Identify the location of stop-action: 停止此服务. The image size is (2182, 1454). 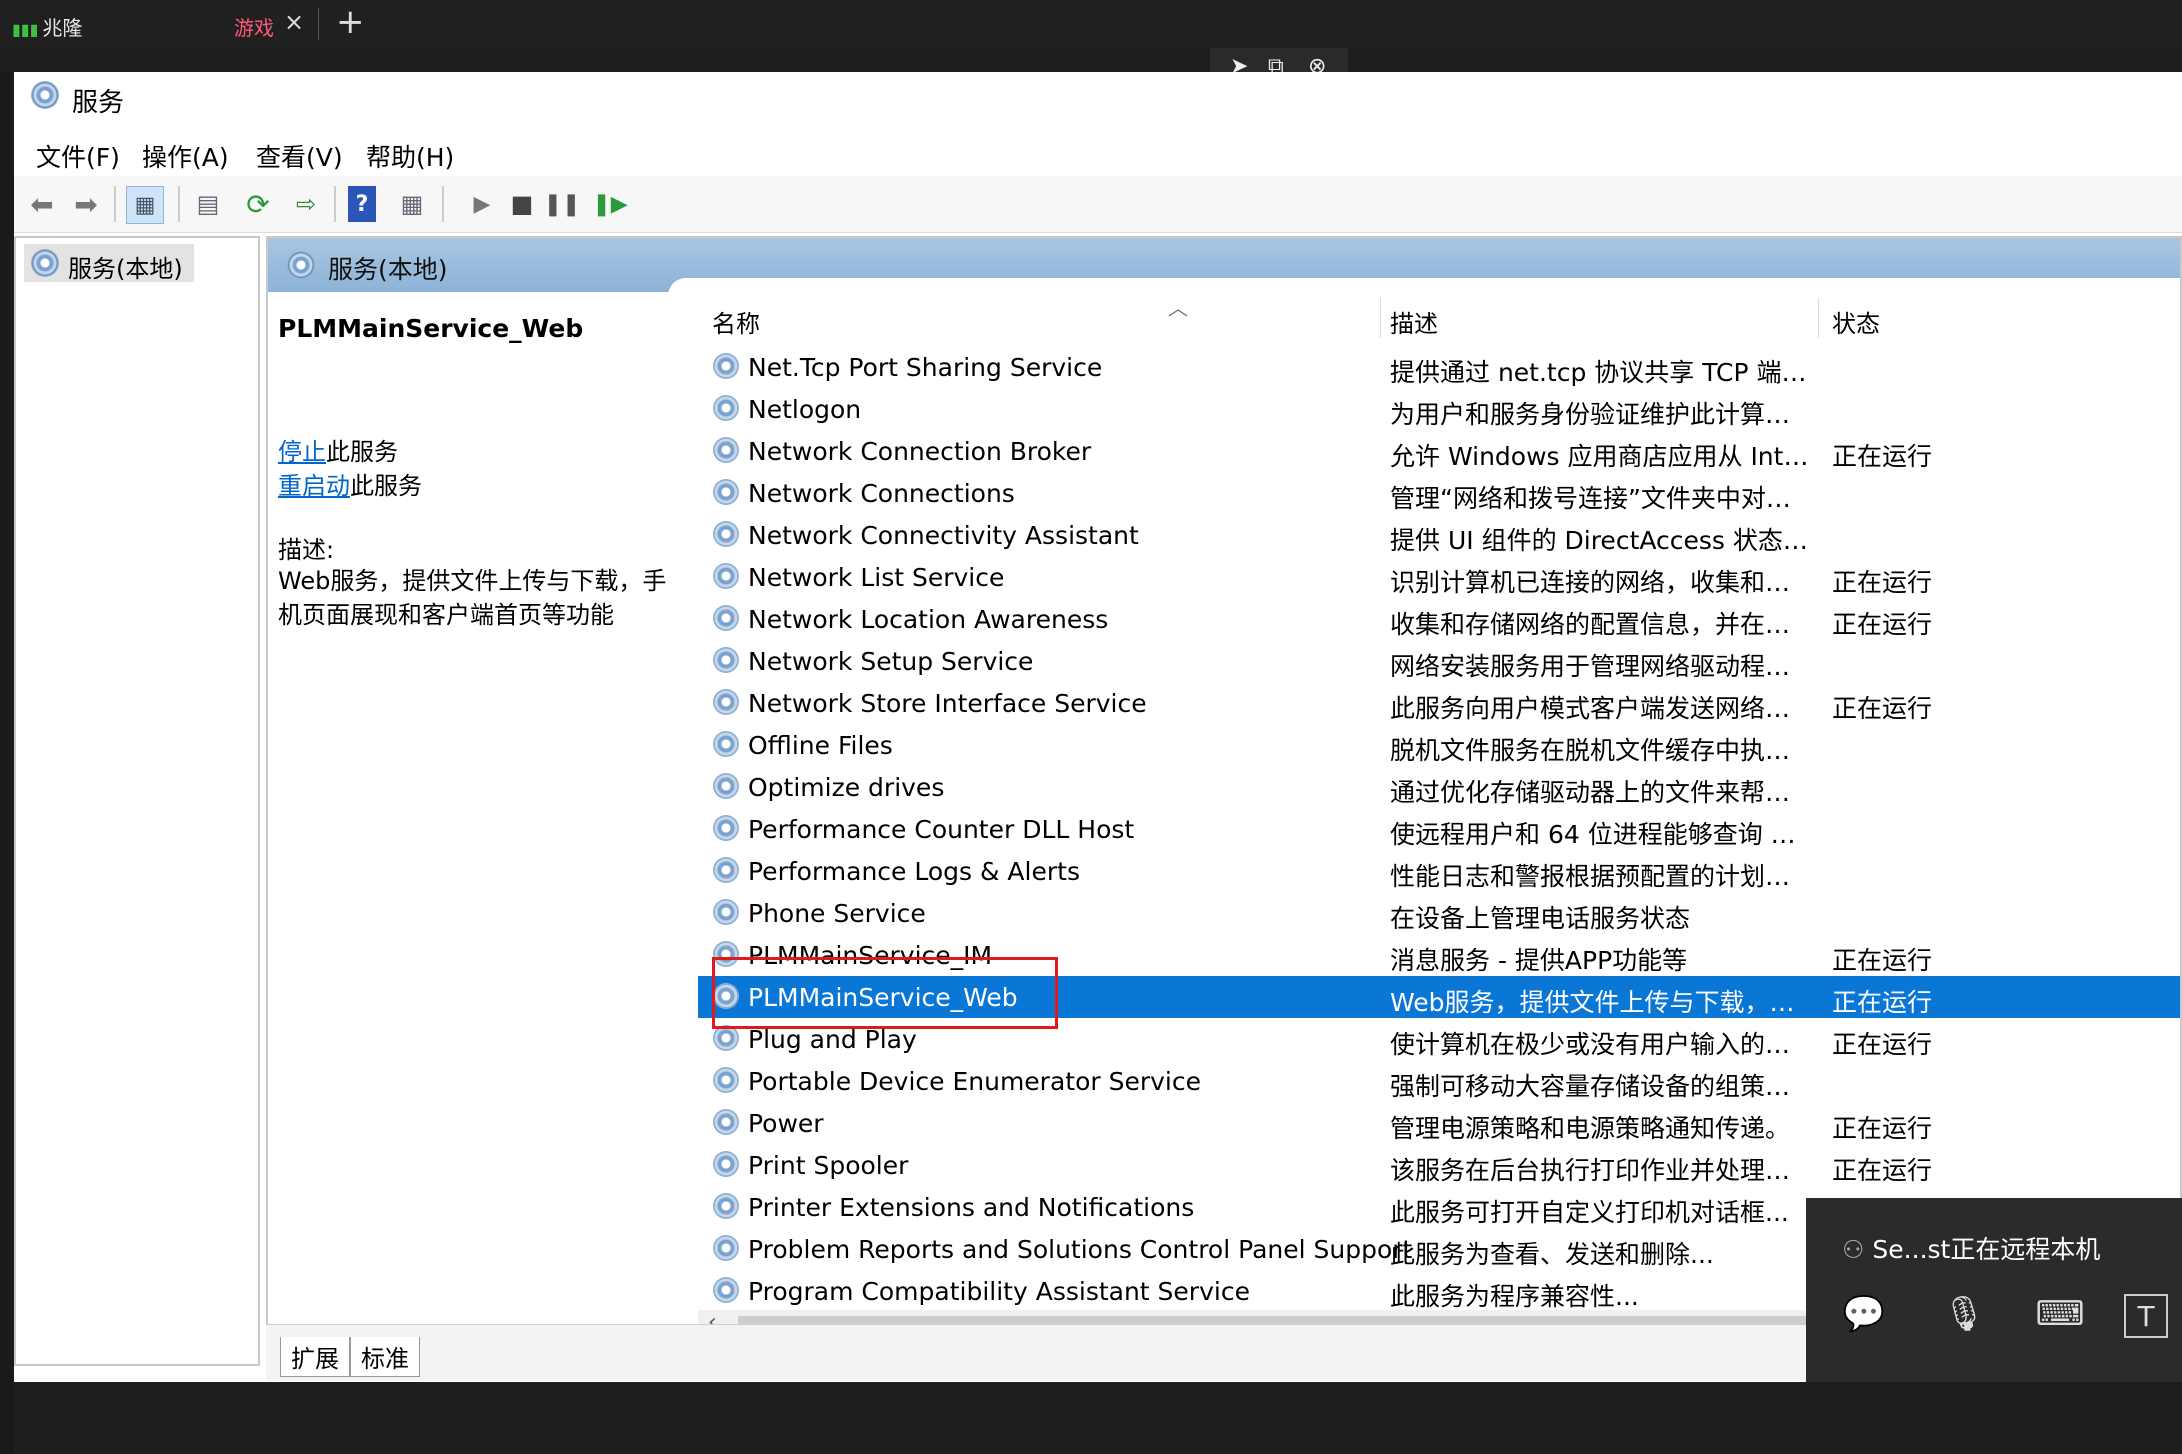
(338, 449).